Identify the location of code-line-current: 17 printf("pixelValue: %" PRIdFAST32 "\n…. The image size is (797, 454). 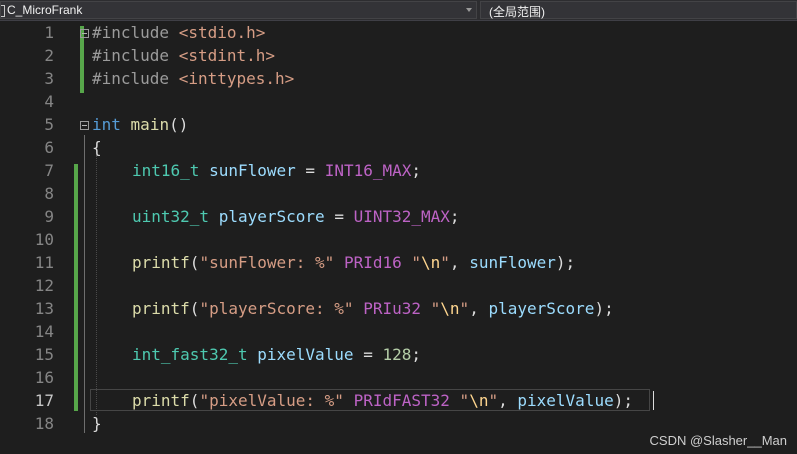
(398, 400).